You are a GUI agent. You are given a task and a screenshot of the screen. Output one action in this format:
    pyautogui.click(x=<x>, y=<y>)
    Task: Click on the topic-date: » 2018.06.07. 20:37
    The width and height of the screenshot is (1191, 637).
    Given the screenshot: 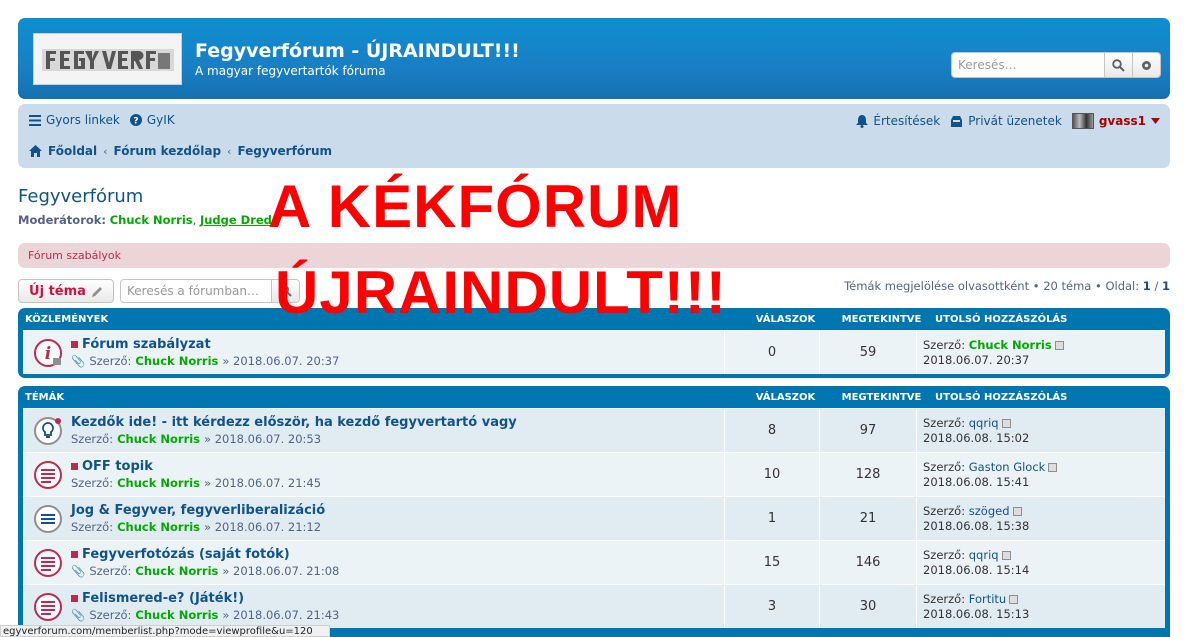 What is the action you would take?
    pyautogui.click(x=281, y=360)
    